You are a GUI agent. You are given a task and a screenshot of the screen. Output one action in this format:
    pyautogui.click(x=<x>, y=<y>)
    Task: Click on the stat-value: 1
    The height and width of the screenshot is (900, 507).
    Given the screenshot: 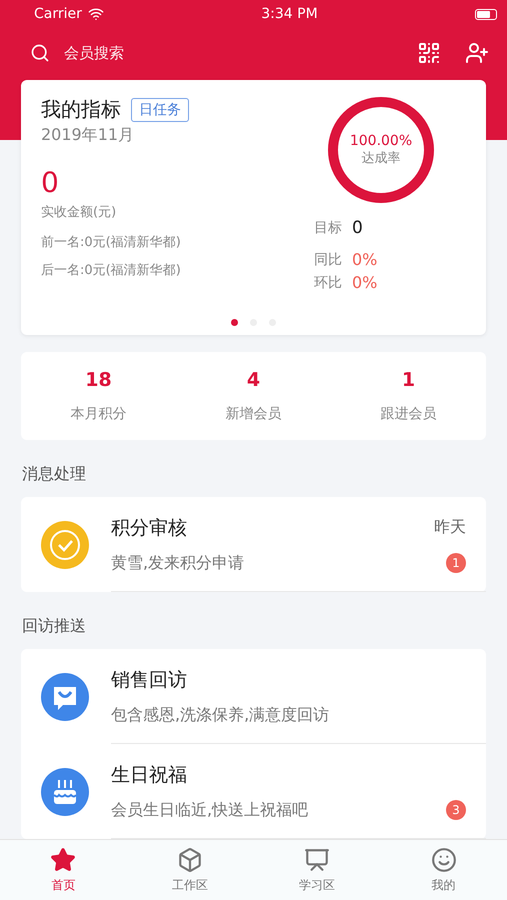 What is the action you would take?
    pyautogui.click(x=409, y=380)
    